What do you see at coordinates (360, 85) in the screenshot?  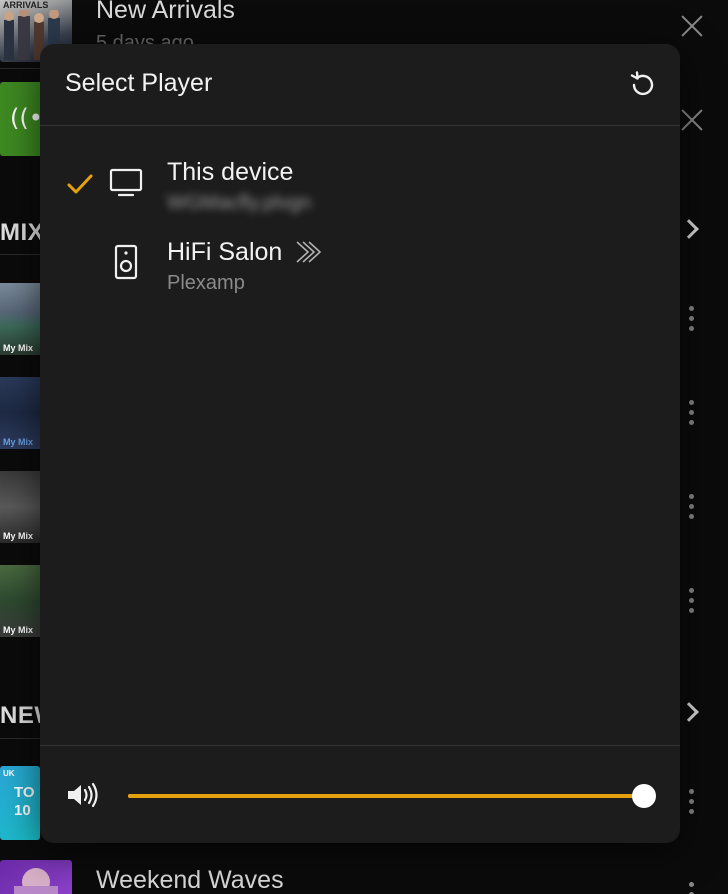 I see `modal-header: Select Player` at bounding box center [360, 85].